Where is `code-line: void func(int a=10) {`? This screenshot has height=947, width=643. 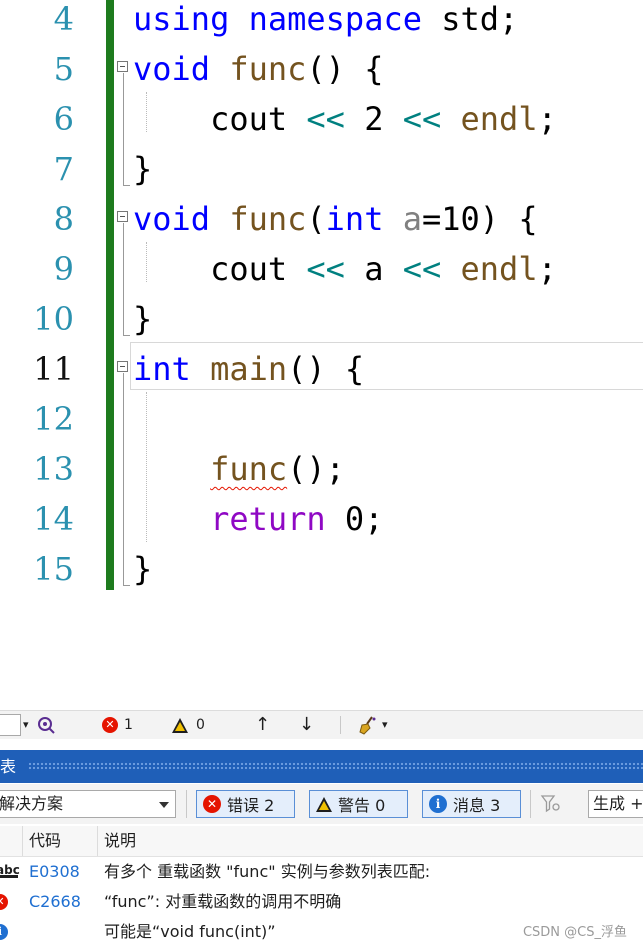 code-line: void func(int a=10) { is located at coordinates (335, 219).